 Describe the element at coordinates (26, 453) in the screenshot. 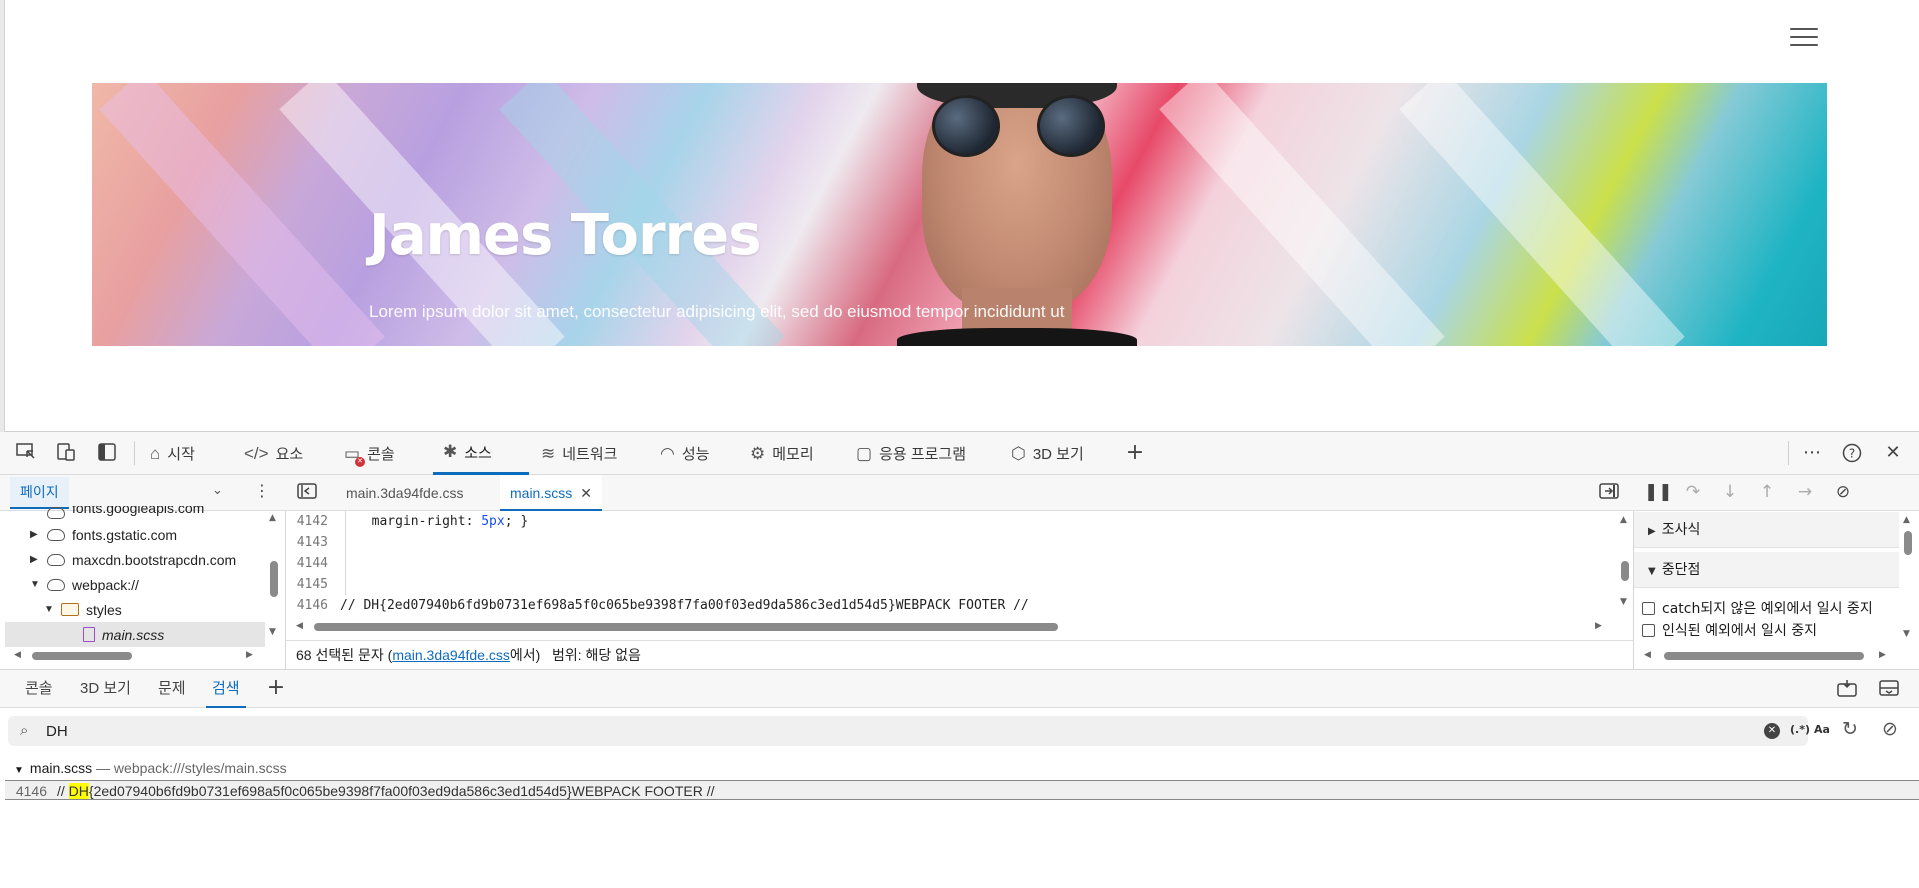

I see `inspect-element-icon` at that location.